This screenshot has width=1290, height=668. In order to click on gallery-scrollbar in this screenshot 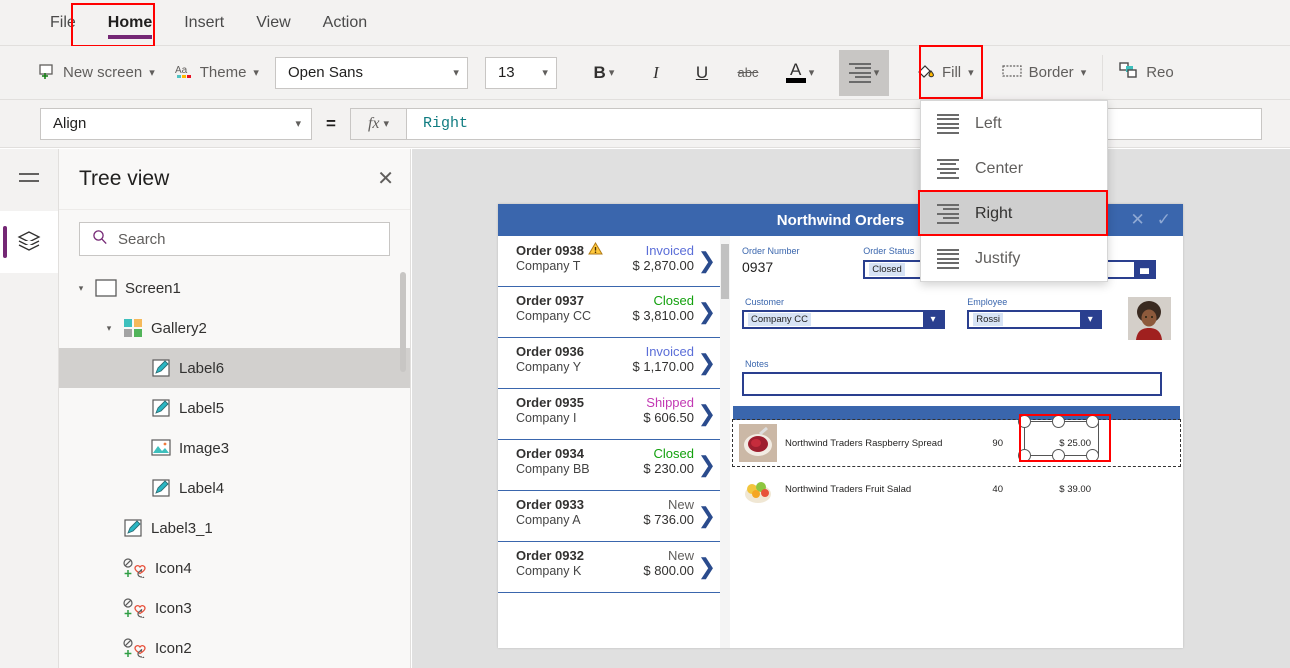, I will do `click(725, 442)`.